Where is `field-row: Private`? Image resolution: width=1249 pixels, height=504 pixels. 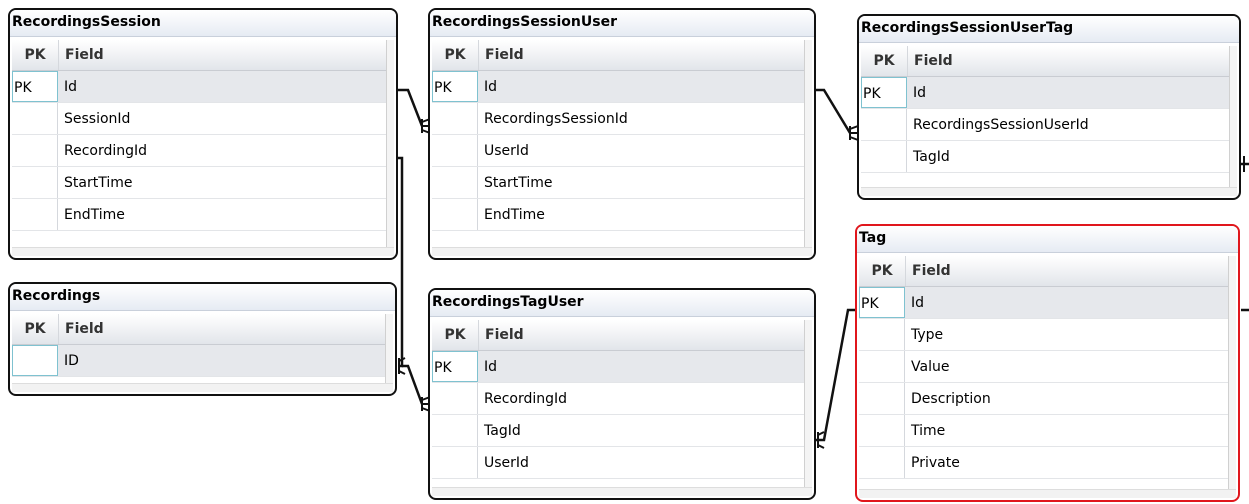 field-row: Private is located at coordinates (1043, 463).